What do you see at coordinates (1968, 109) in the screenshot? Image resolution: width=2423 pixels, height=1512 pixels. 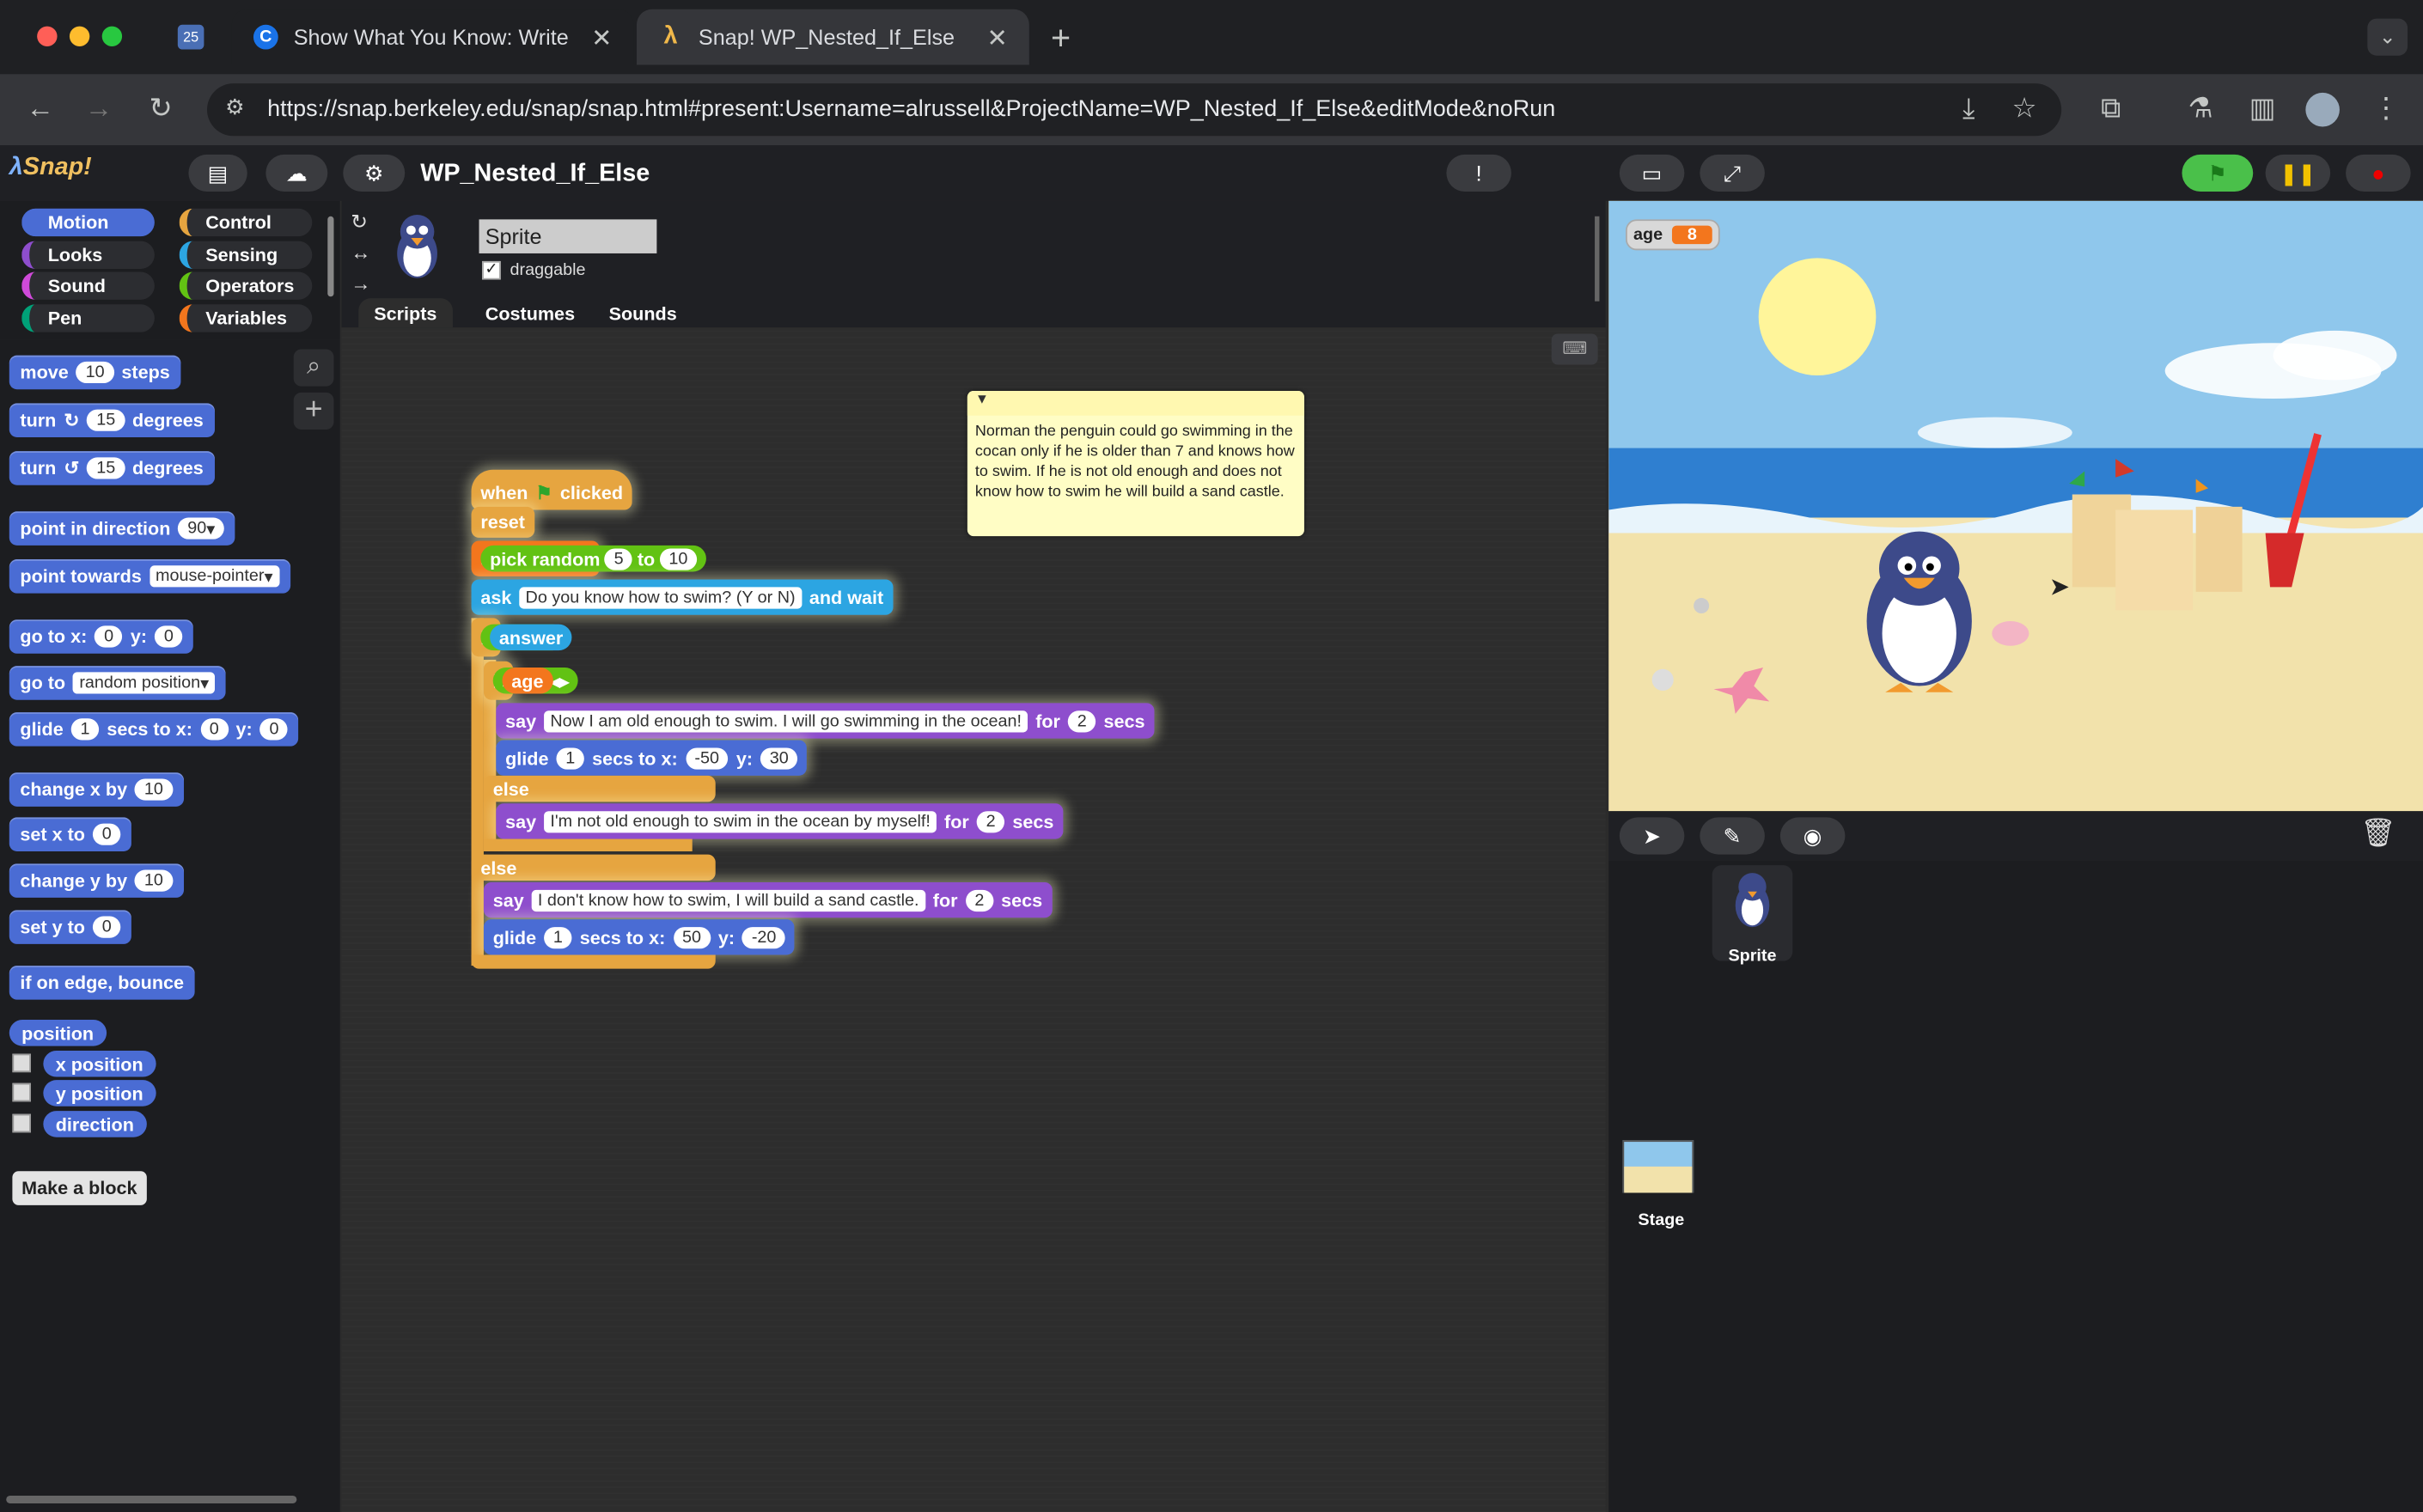 I see `install-app-icon: ⤓` at bounding box center [1968, 109].